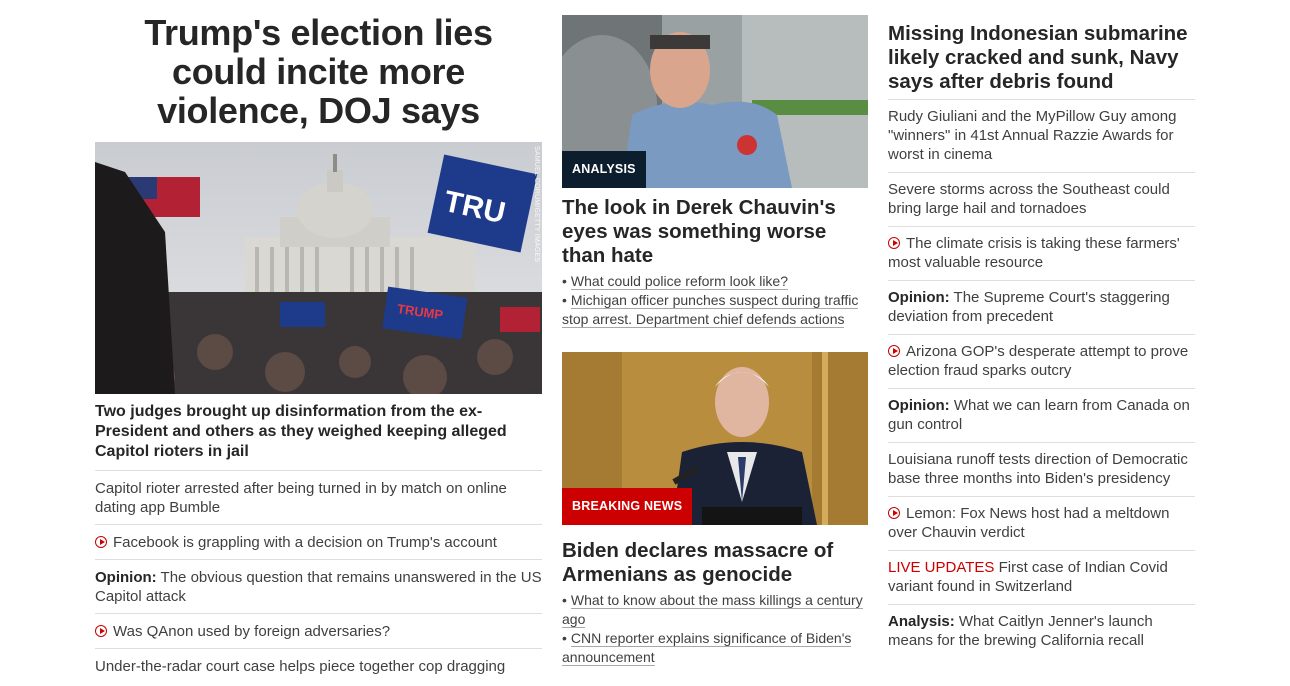 This screenshot has height=686, width=1290. I want to click on capitol-riot-photo: TRU TRUMP SAMUEL CORUM/GETTY IMAGES, so click(318, 268).